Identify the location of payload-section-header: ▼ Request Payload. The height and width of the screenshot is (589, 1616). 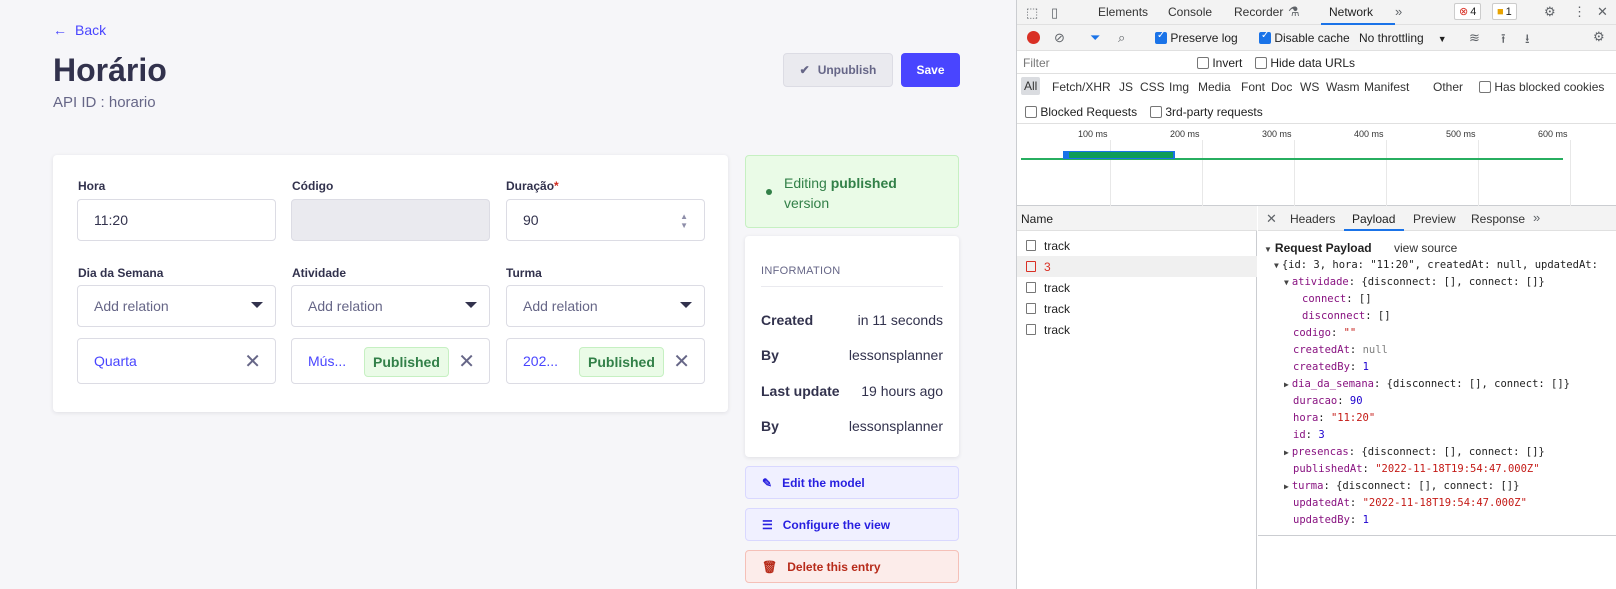
(1318, 248).